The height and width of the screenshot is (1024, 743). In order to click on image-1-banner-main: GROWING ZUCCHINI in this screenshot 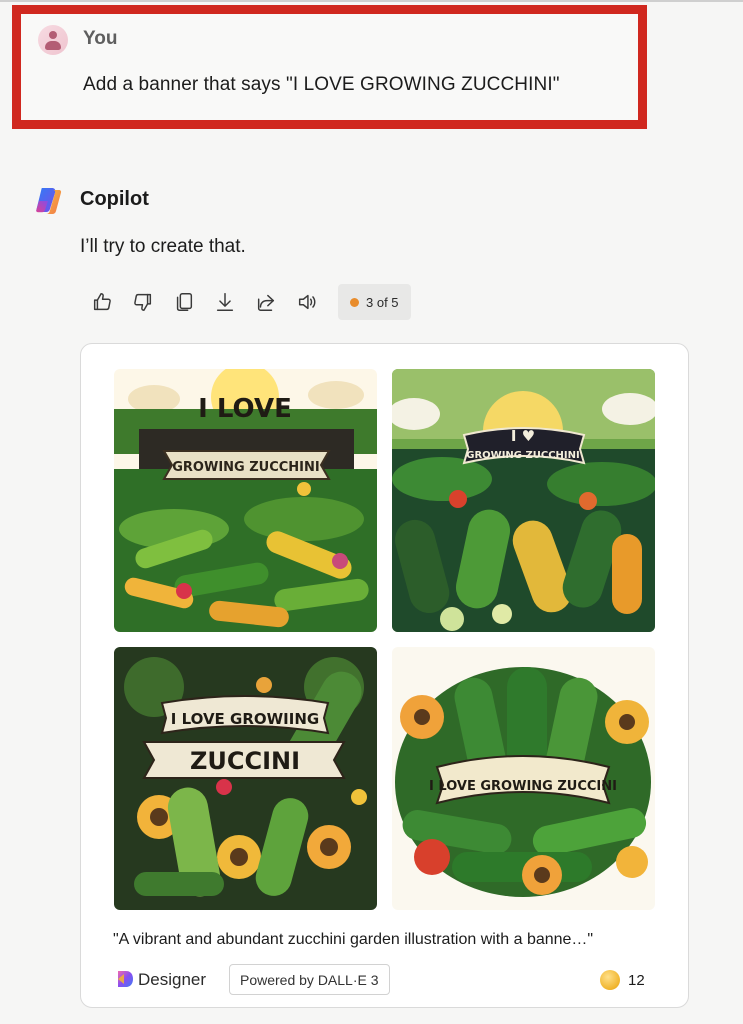, I will do `click(245, 467)`.